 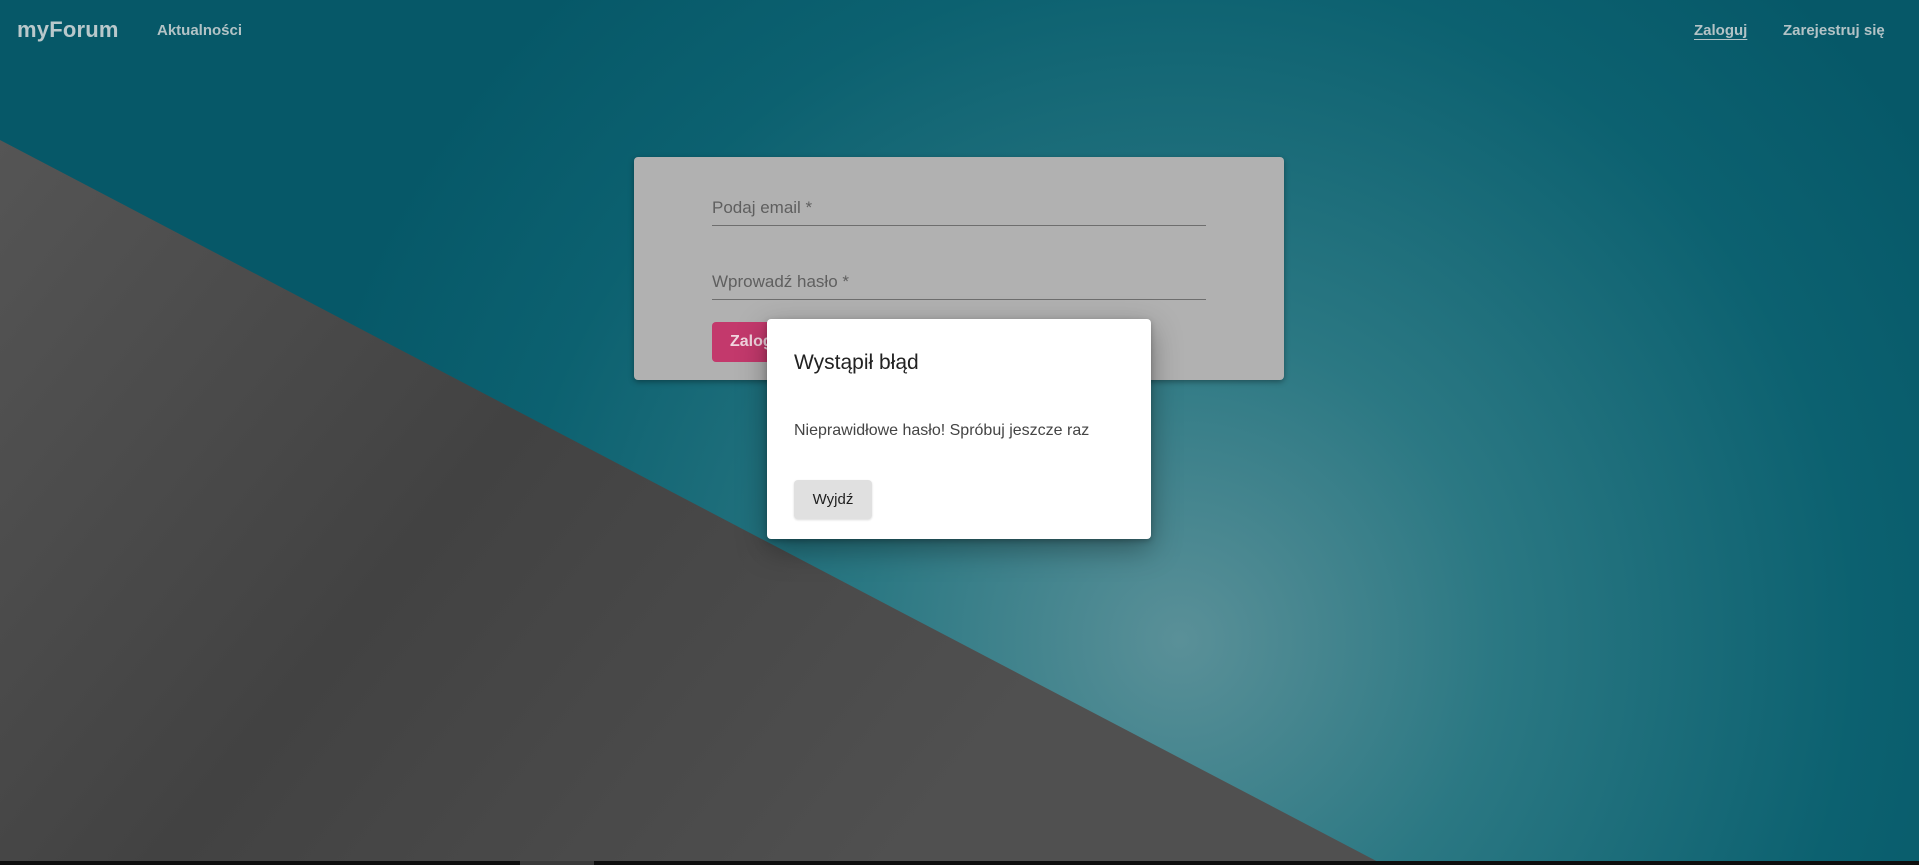 What do you see at coordinates (942, 430) in the screenshot?
I see `error-dialog-message: Nieprawidłowe hasło! Spróbuj jeszcze raz` at bounding box center [942, 430].